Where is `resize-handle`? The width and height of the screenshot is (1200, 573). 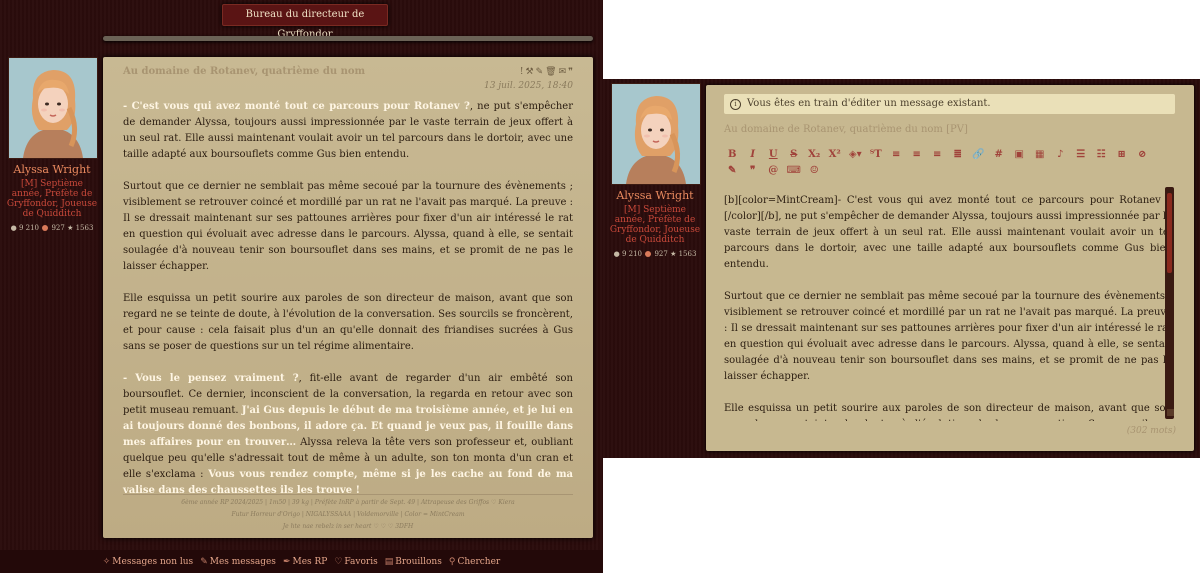 resize-handle is located at coordinates (1170, 412).